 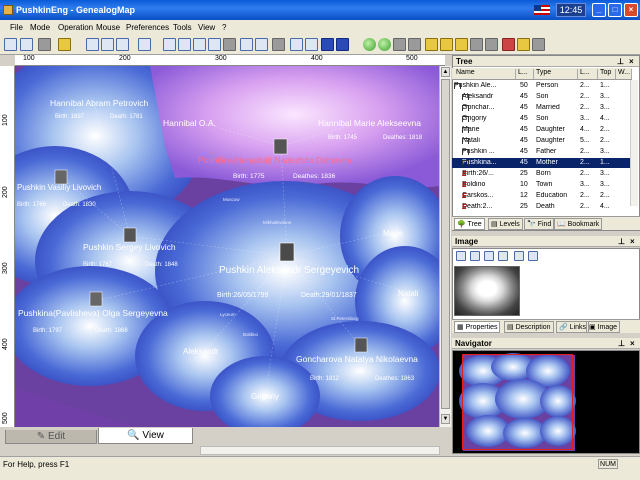 What do you see at coordinates (184, 44) in the screenshot?
I see `layout-2-icon` at bounding box center [184, 44].